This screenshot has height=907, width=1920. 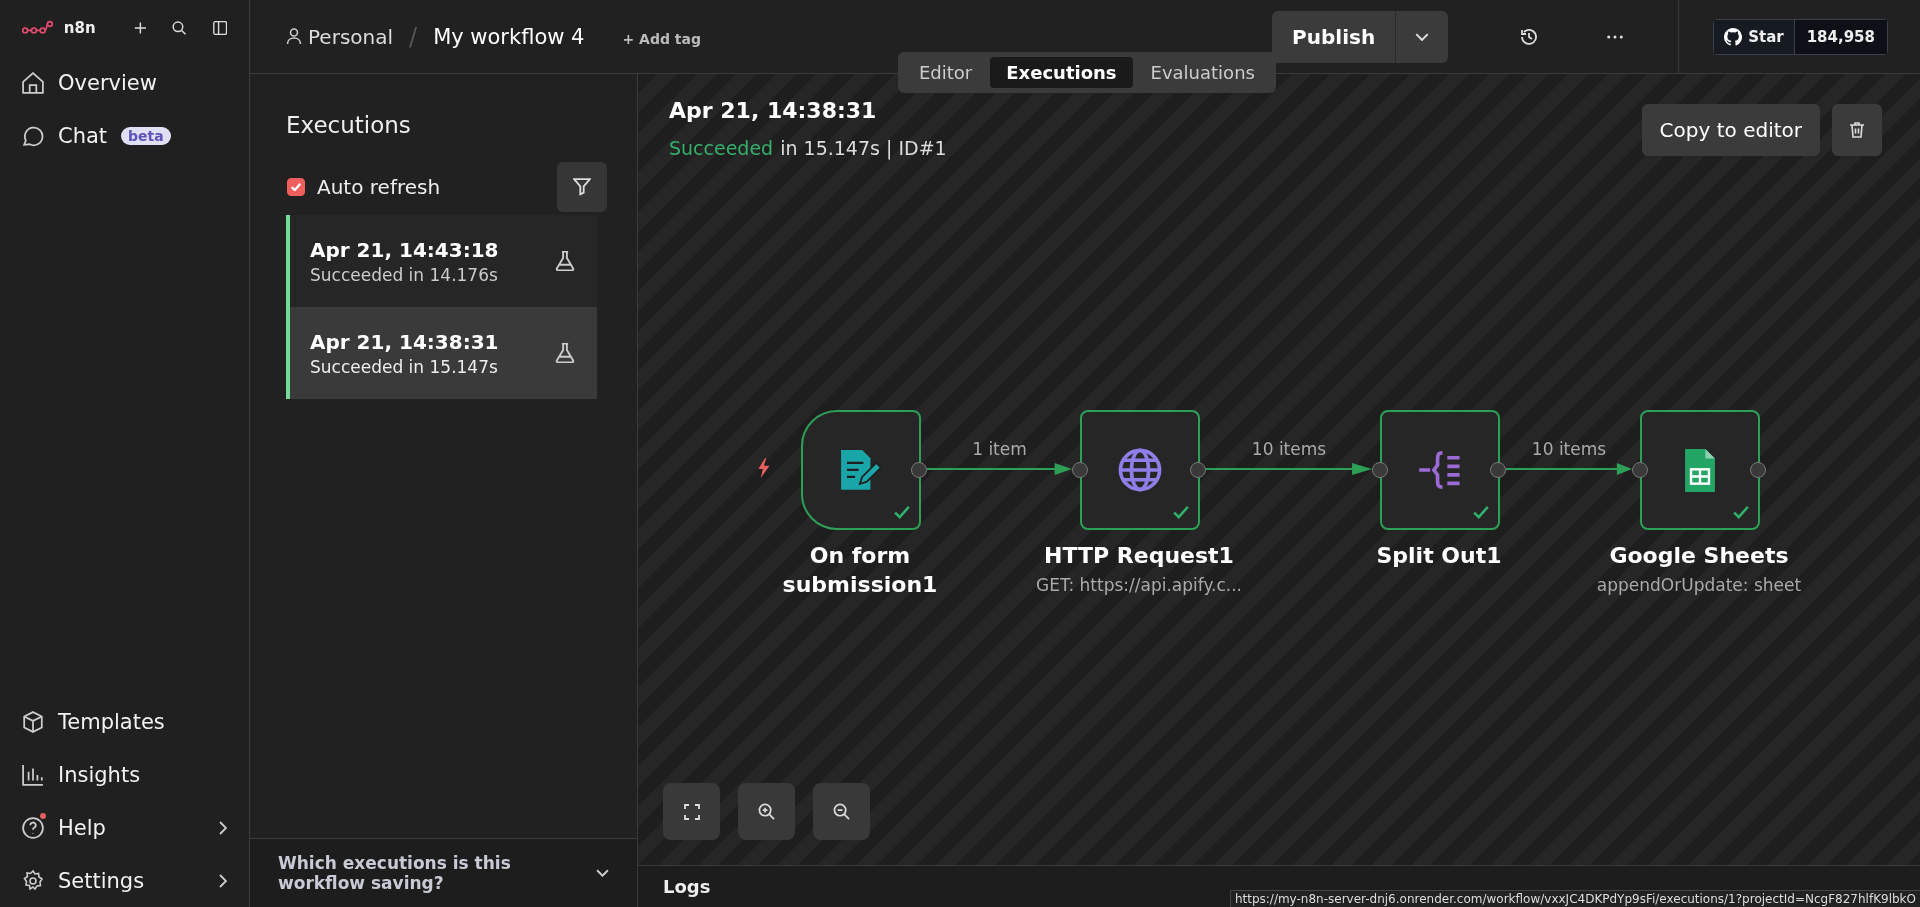 What do you see at coordinates (687, 886) in the screenshot?
I see `logs-panel-title: Logs` at bounding box center [687, 886].